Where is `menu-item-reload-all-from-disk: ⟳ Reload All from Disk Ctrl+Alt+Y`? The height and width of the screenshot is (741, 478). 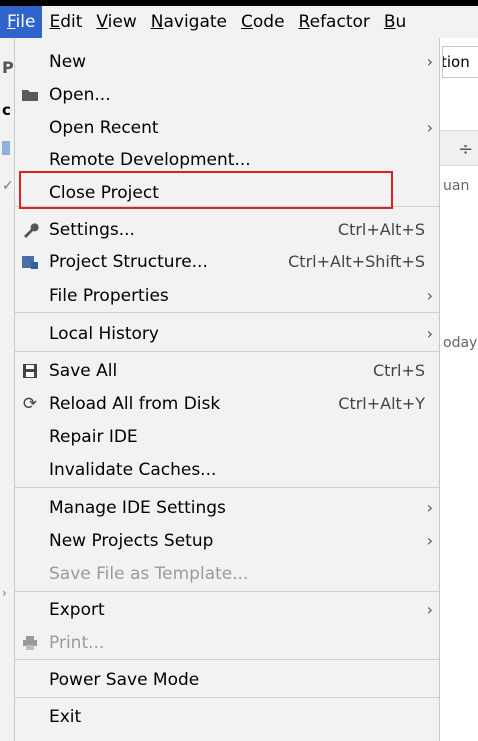 menu-item-reload-all-from-disk: ⟳ Reload All from Disk Ctrl+Alt+Y is located at coordinates (227, 404).